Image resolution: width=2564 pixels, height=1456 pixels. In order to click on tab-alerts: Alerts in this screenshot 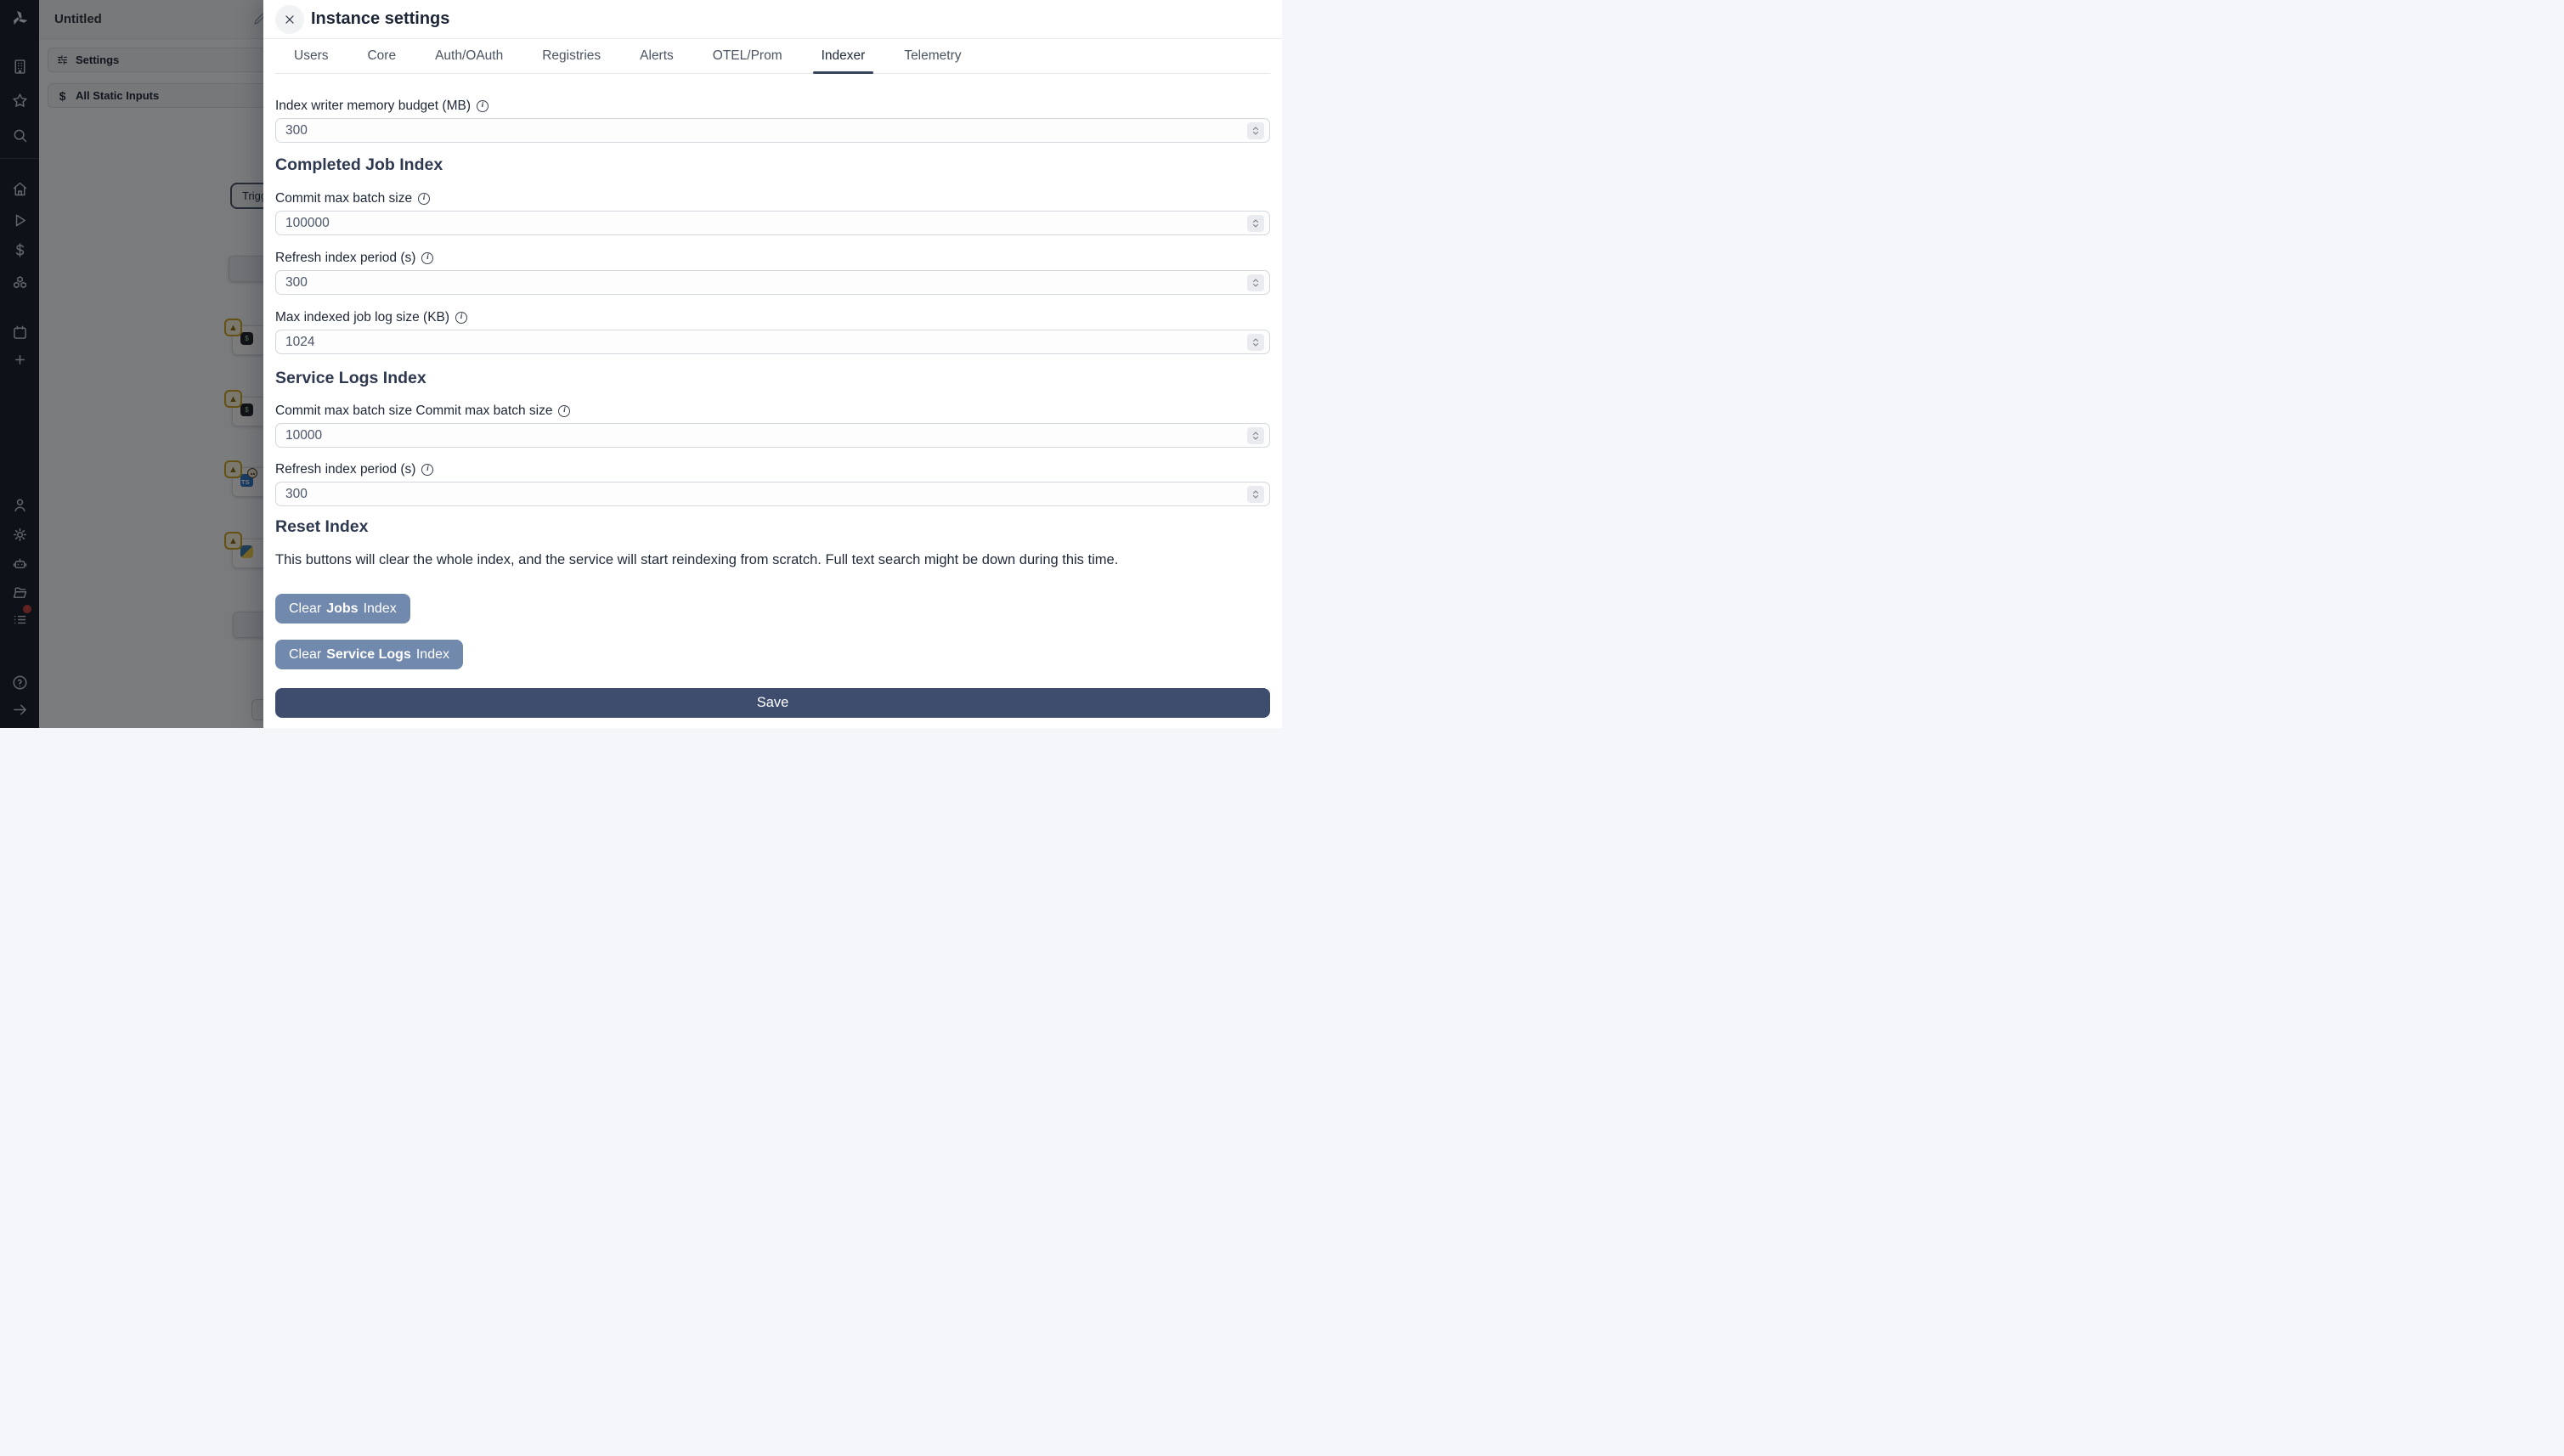, I will do `click(656, 56)`.